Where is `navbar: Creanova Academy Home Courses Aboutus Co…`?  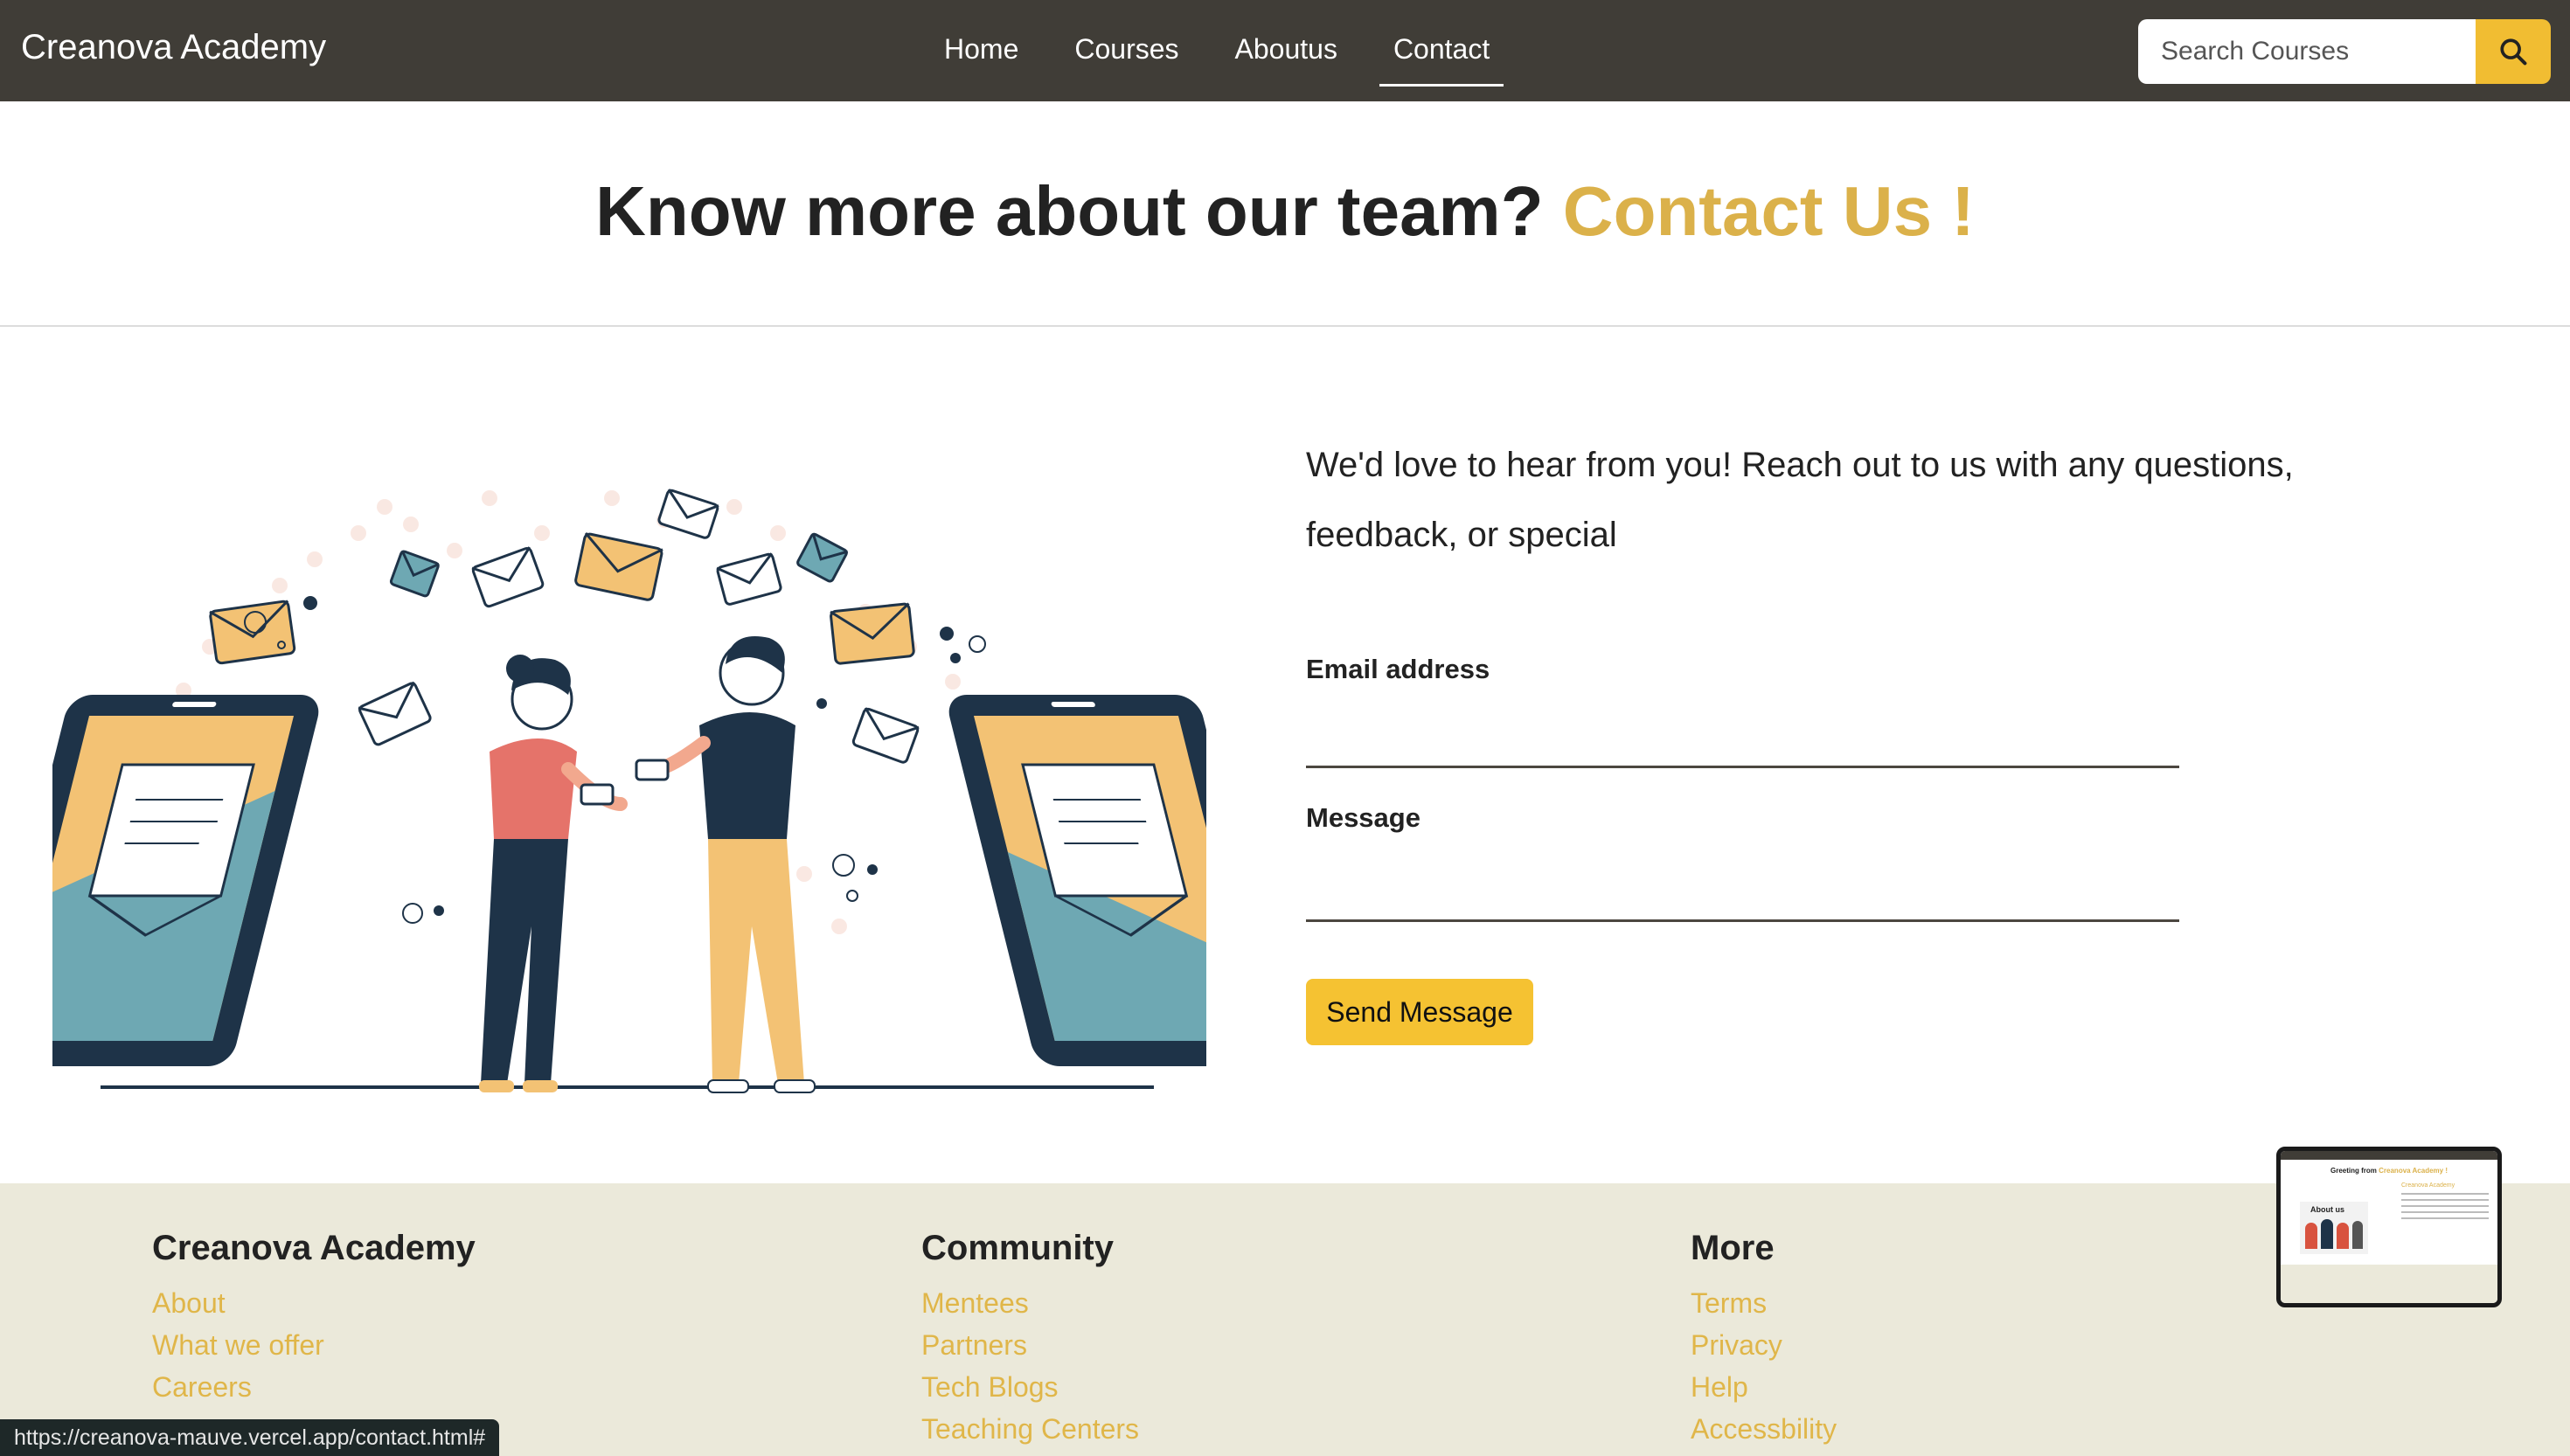 navbar: Creanova Academy Home Courses Aboutus Co… is located at coordinates (1285, 50).